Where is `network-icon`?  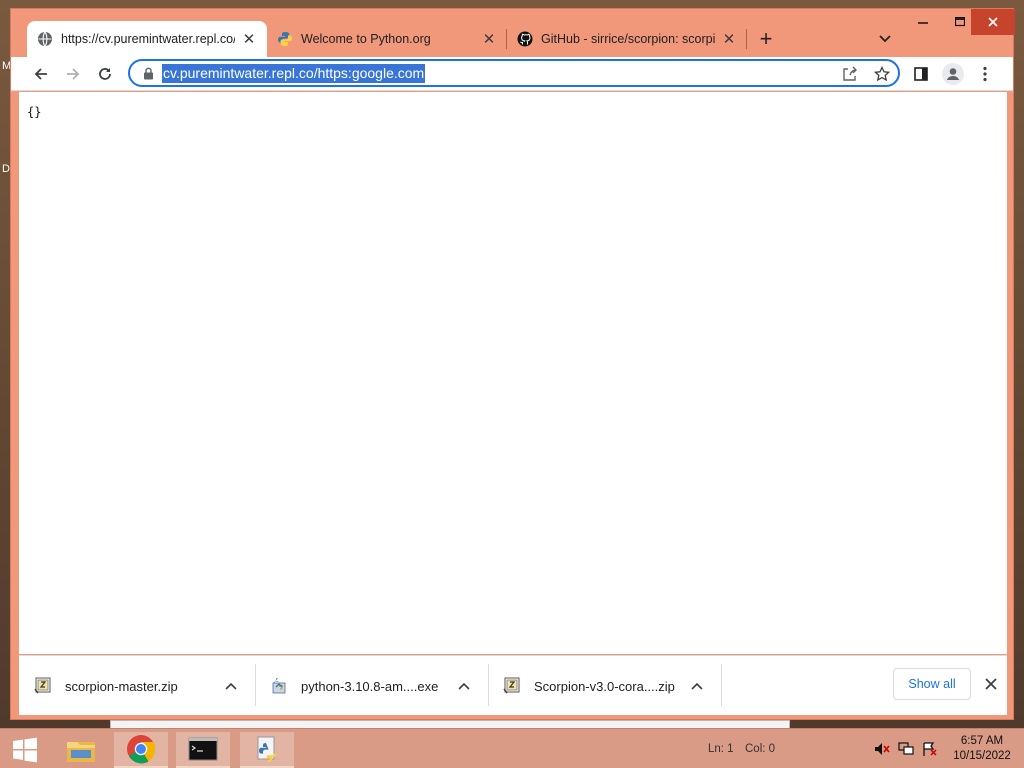 network-icon is located at coordinates (906, 749).